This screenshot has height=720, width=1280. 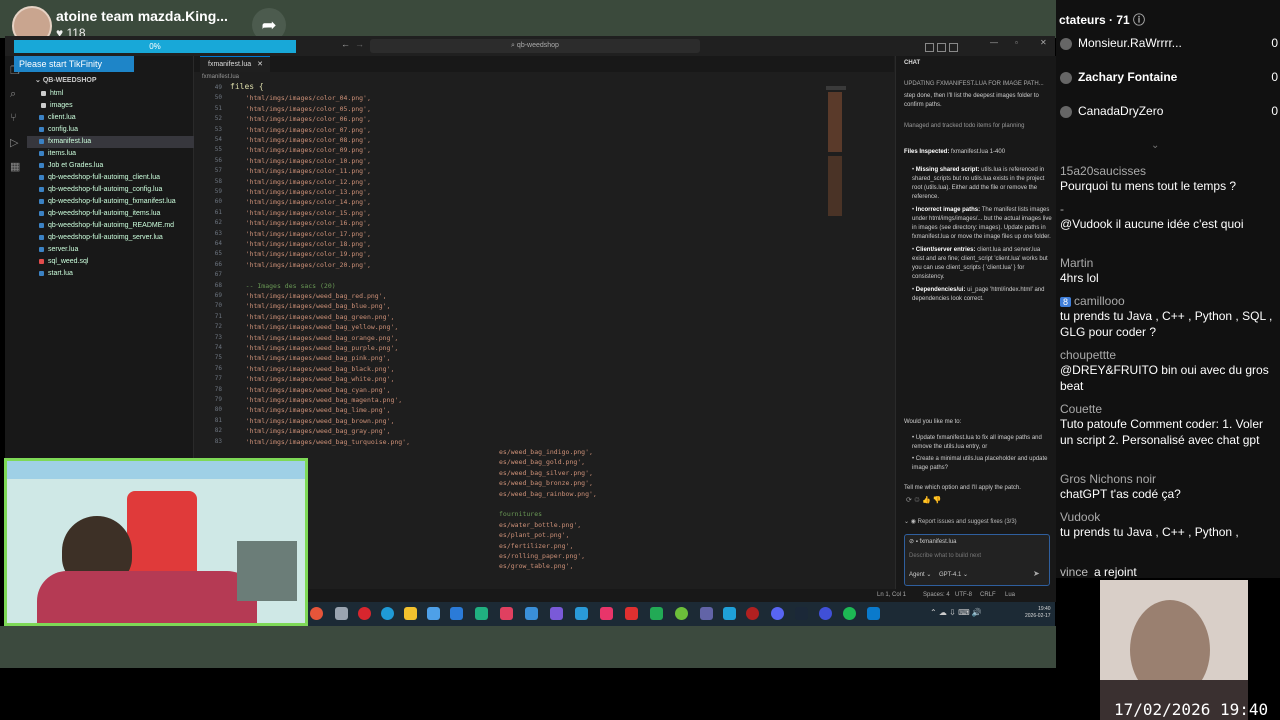 What do you see at coordinates (1169, 271) in the screenshot?
I see `chat-message: Martin 4hrs lol` at bounding box center [1169, 271].